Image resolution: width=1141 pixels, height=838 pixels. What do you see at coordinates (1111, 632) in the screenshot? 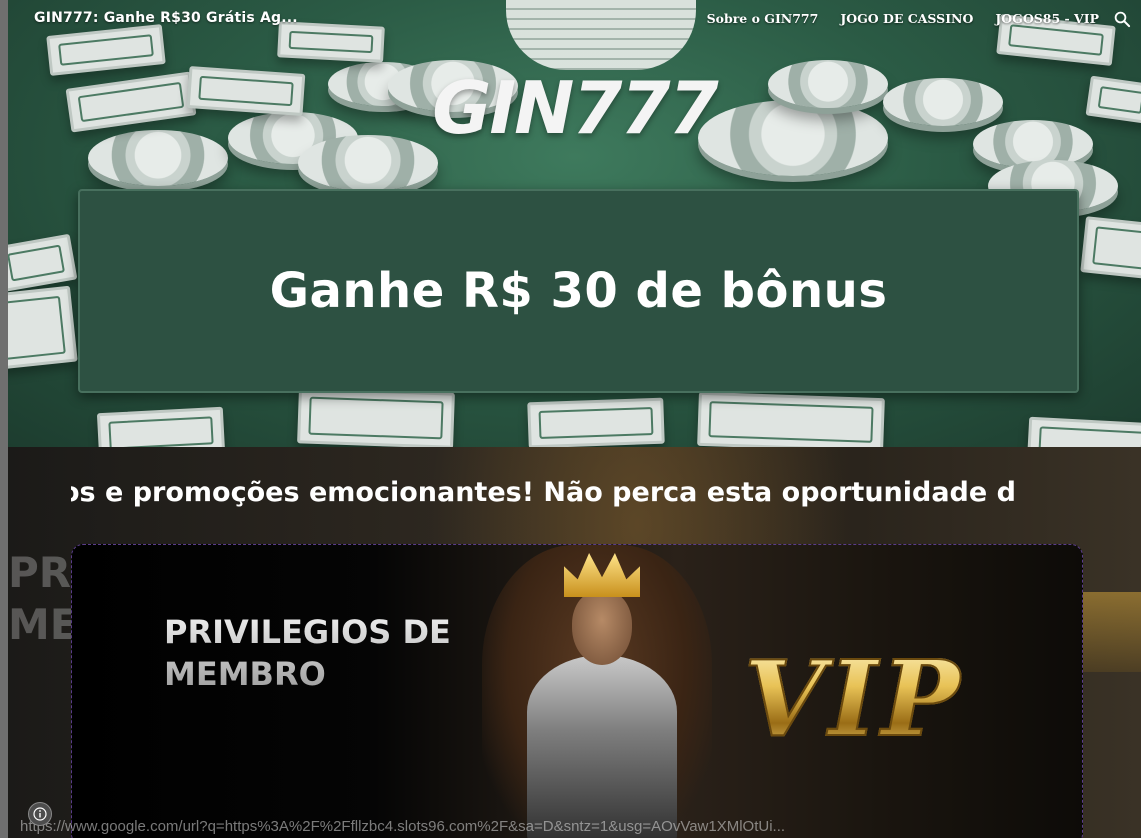
I see `background-gold-shape` at bounding box center [1111, 632].